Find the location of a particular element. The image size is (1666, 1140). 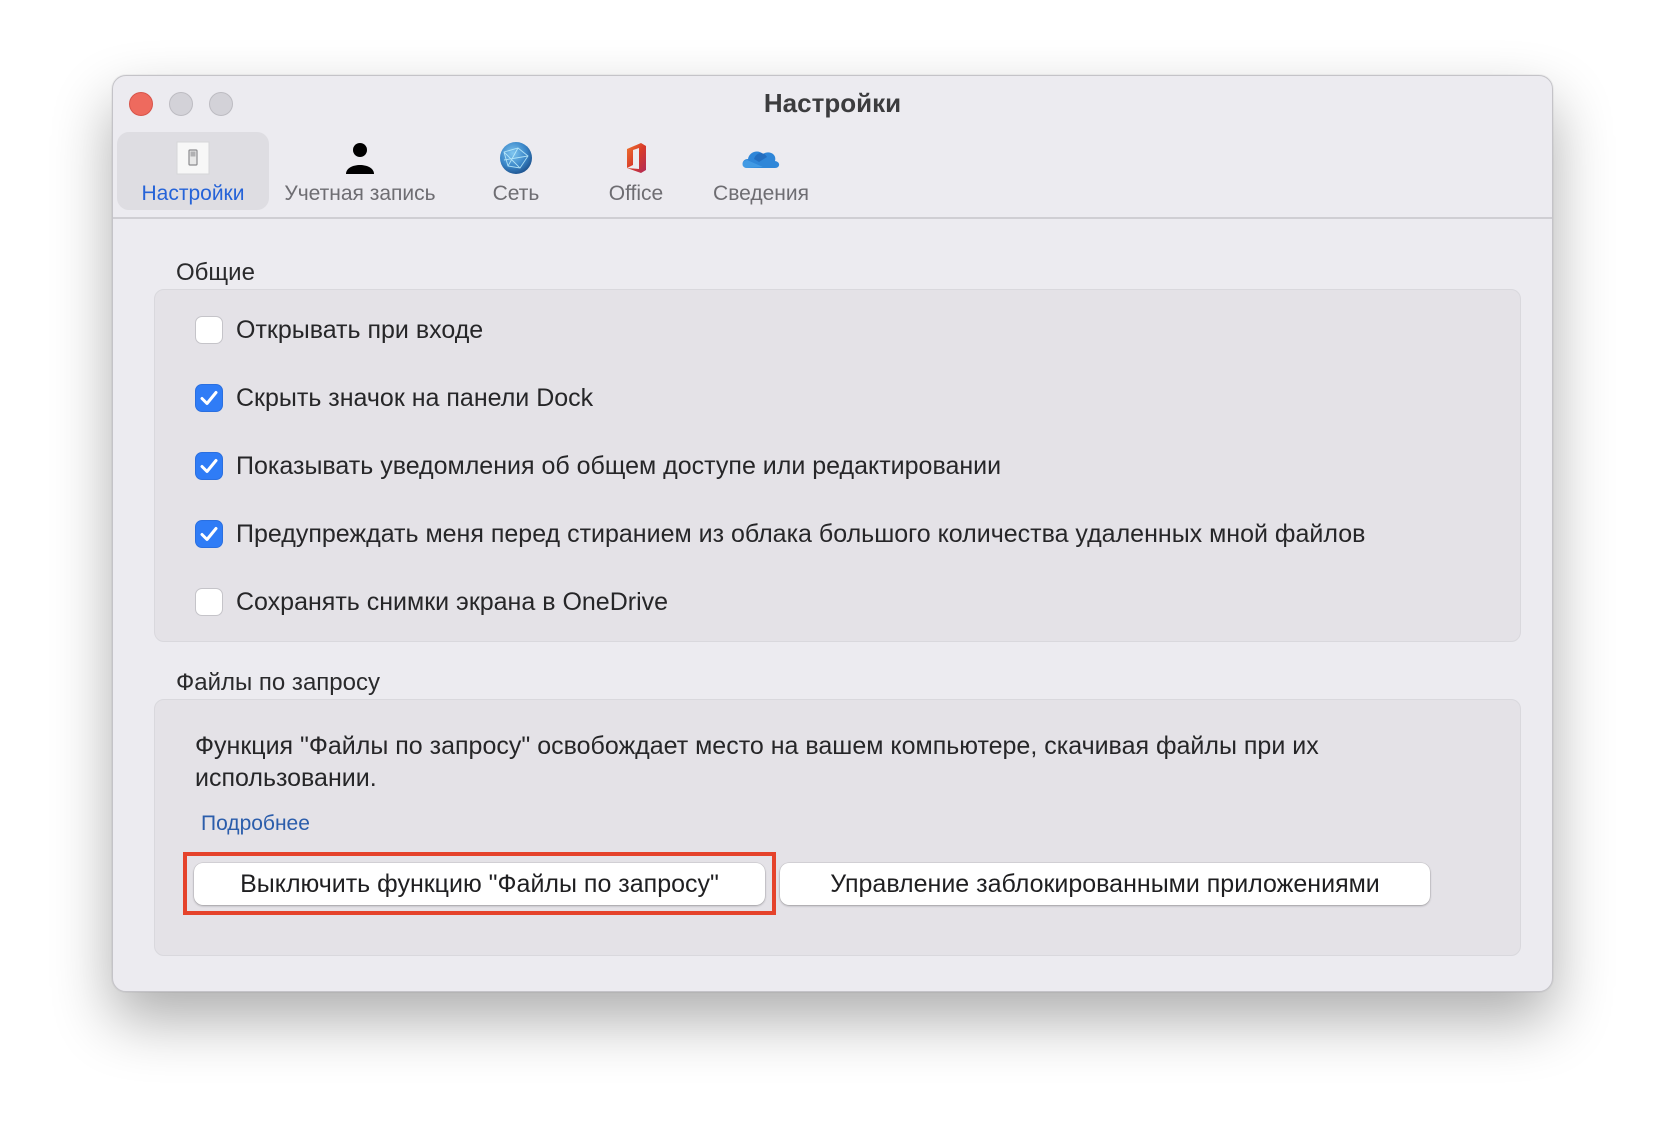

option-save-screenshots: Сохранять снимки экрана в OneDrive is located at coordinates (431, 602).